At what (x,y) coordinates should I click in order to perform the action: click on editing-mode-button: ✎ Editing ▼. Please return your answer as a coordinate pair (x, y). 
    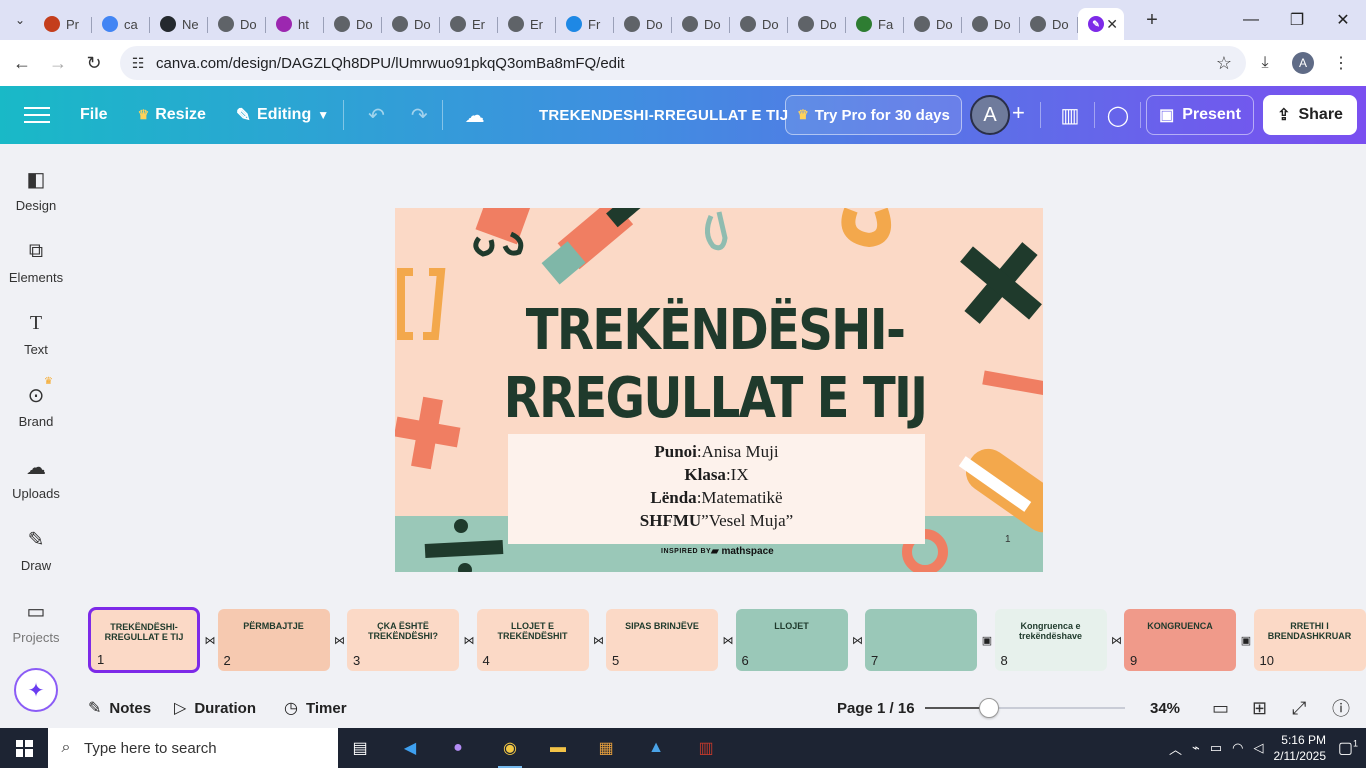
    Looking at the image, I should click on (282, 115).